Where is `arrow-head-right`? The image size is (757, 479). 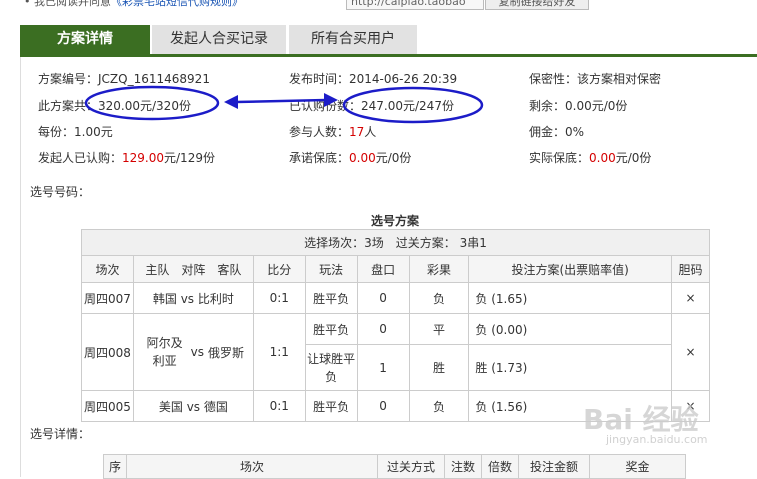
arrow-head-right is located at coordinates (331, 100).